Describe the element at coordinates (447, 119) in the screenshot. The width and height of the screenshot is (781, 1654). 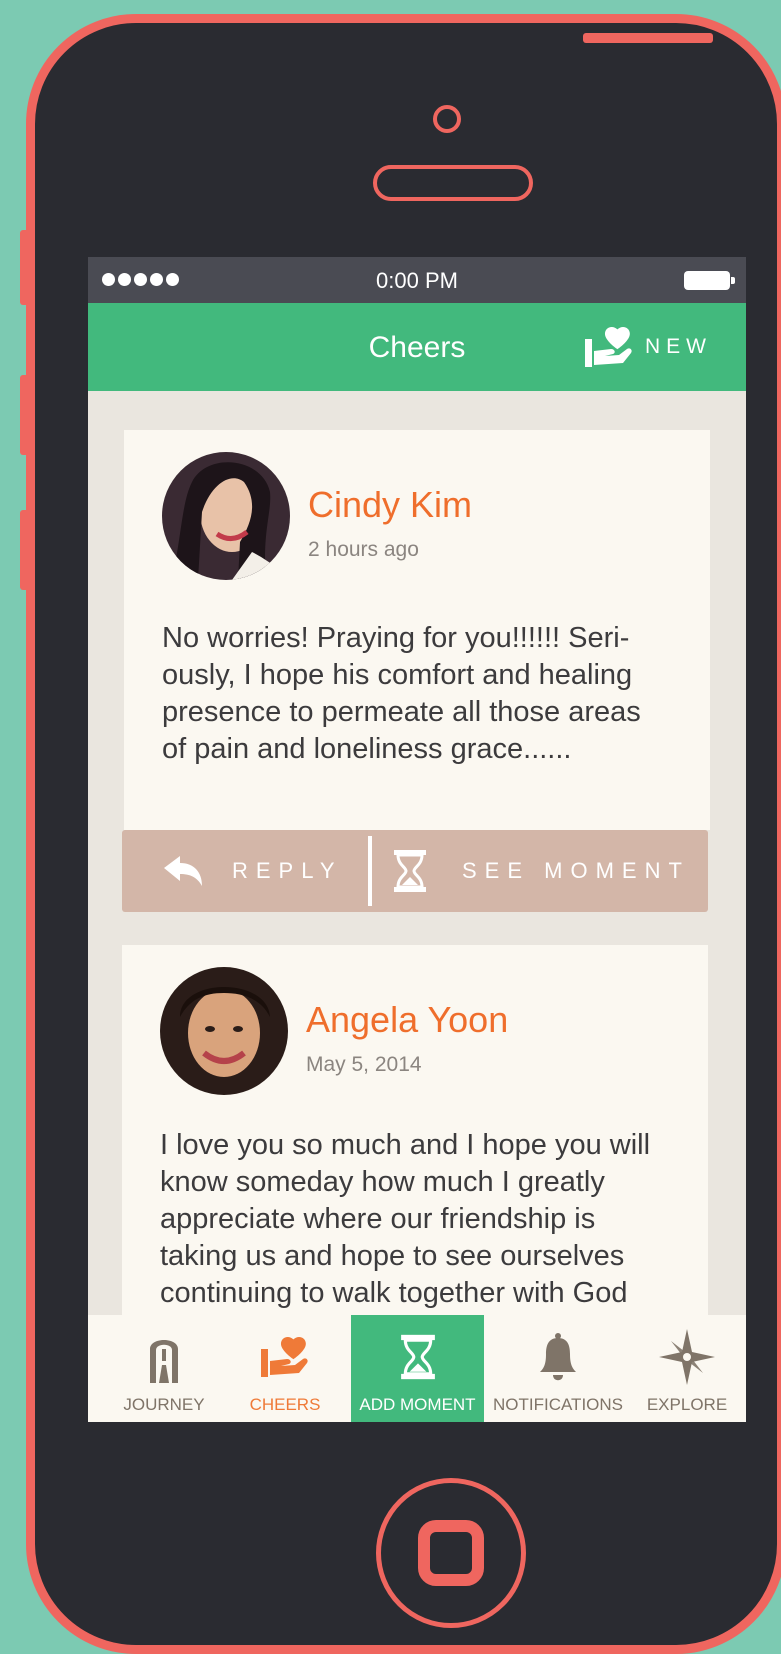
I see `front-camera` at that location.